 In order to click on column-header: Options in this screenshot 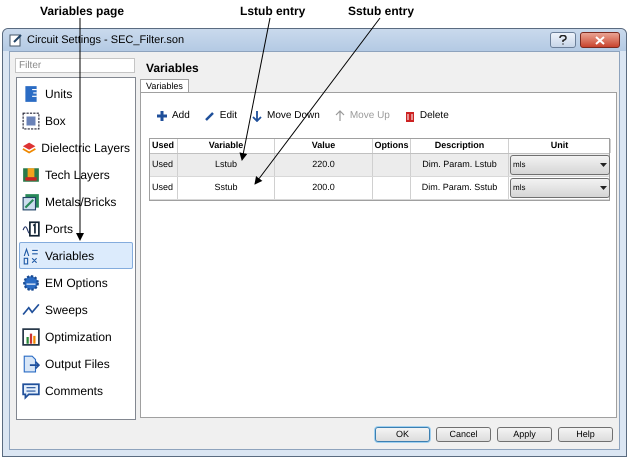, I will do `click(392, 146)`.